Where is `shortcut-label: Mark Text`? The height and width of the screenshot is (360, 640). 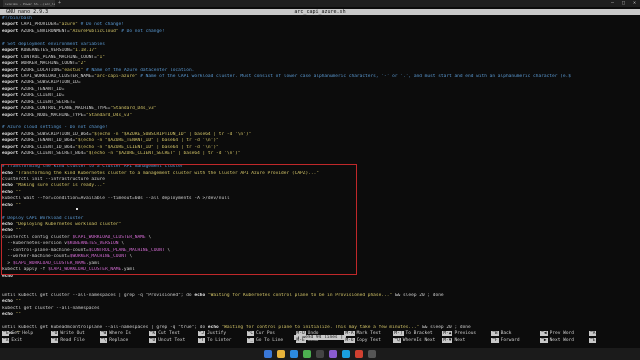 shortcut-label: Mark Text is located at coordinates (368, 333).